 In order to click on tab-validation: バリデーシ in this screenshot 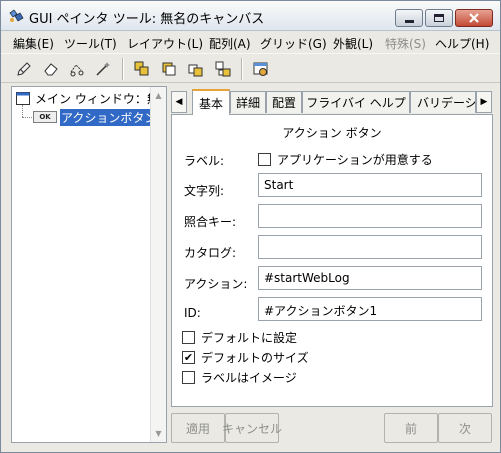, I will do `click(443, 102)`.